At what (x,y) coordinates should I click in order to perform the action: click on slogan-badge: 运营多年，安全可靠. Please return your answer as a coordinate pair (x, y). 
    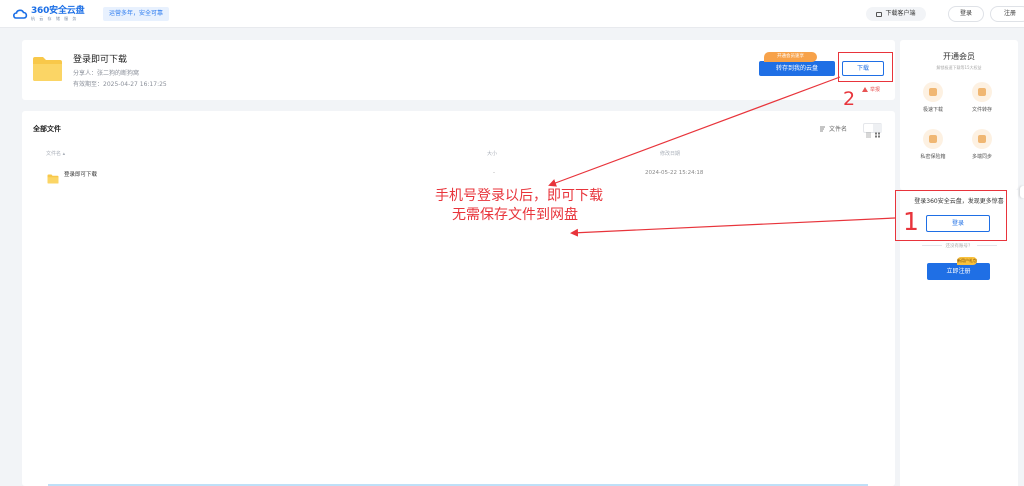
    Looking at the image, I should click on (136, 14).